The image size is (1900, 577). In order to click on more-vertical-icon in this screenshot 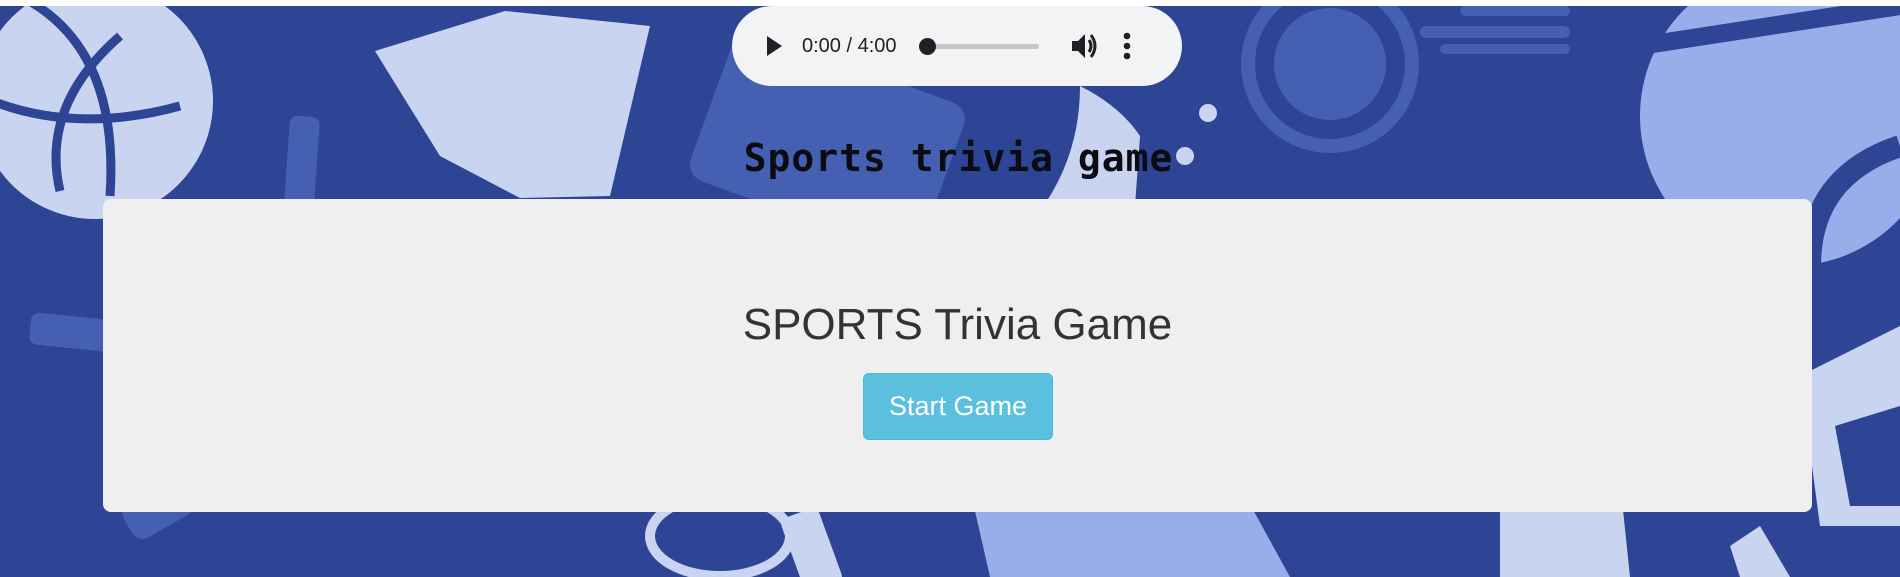, I will do `click(1126, 46)`.